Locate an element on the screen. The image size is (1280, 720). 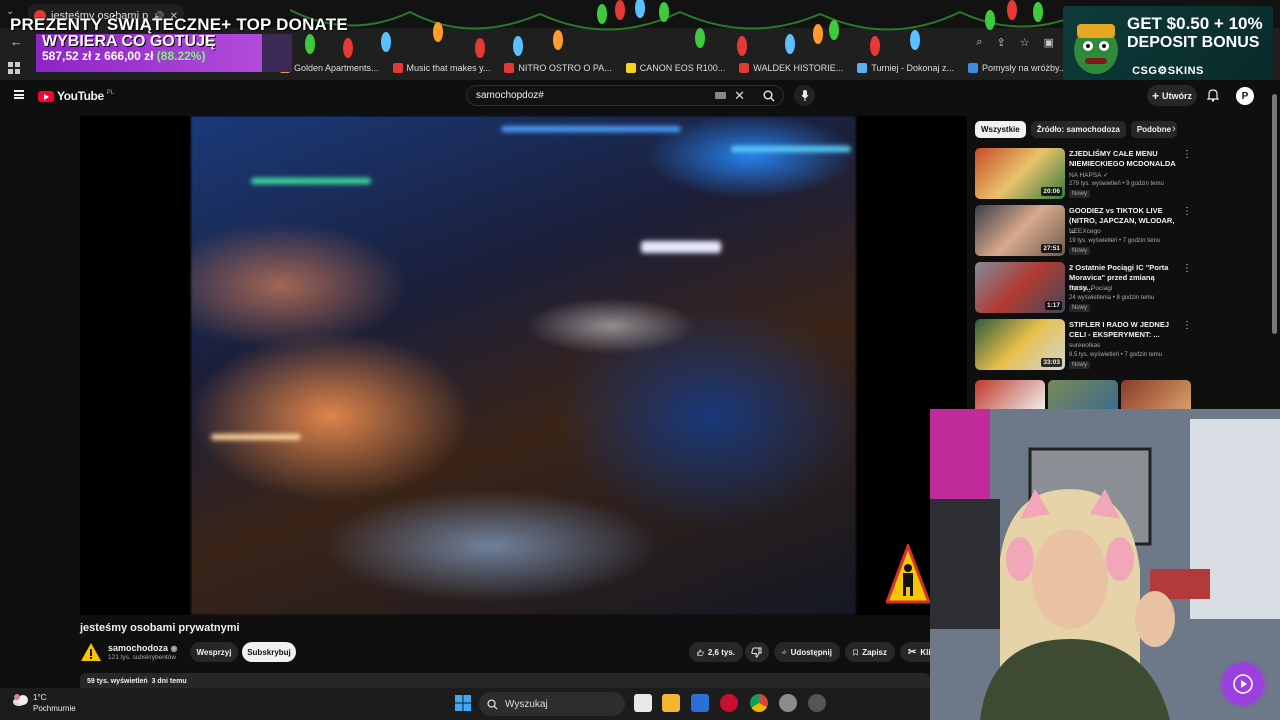
dislike-button is located at coordinates (757, 652).